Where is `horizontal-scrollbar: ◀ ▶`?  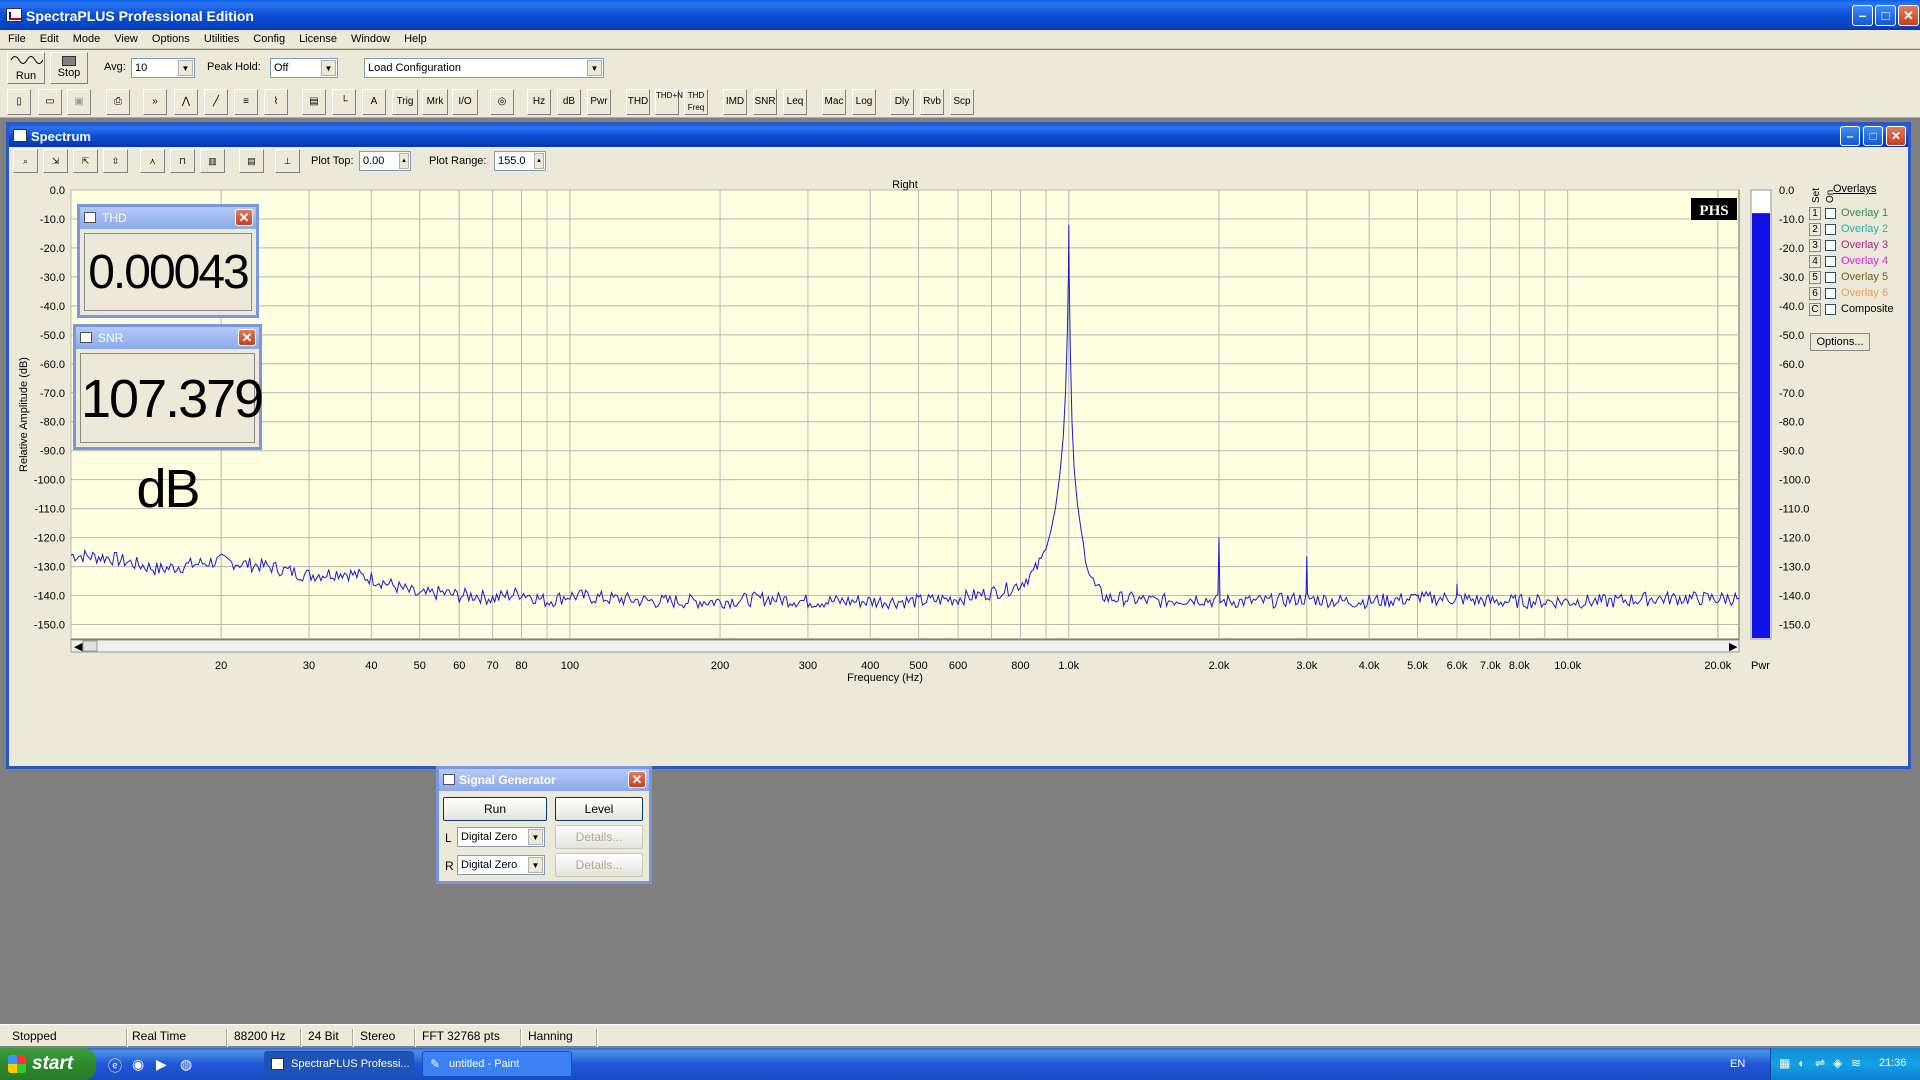 horizontal-scrollbar: ◀ ▶ is located at coordinates (905, 646).